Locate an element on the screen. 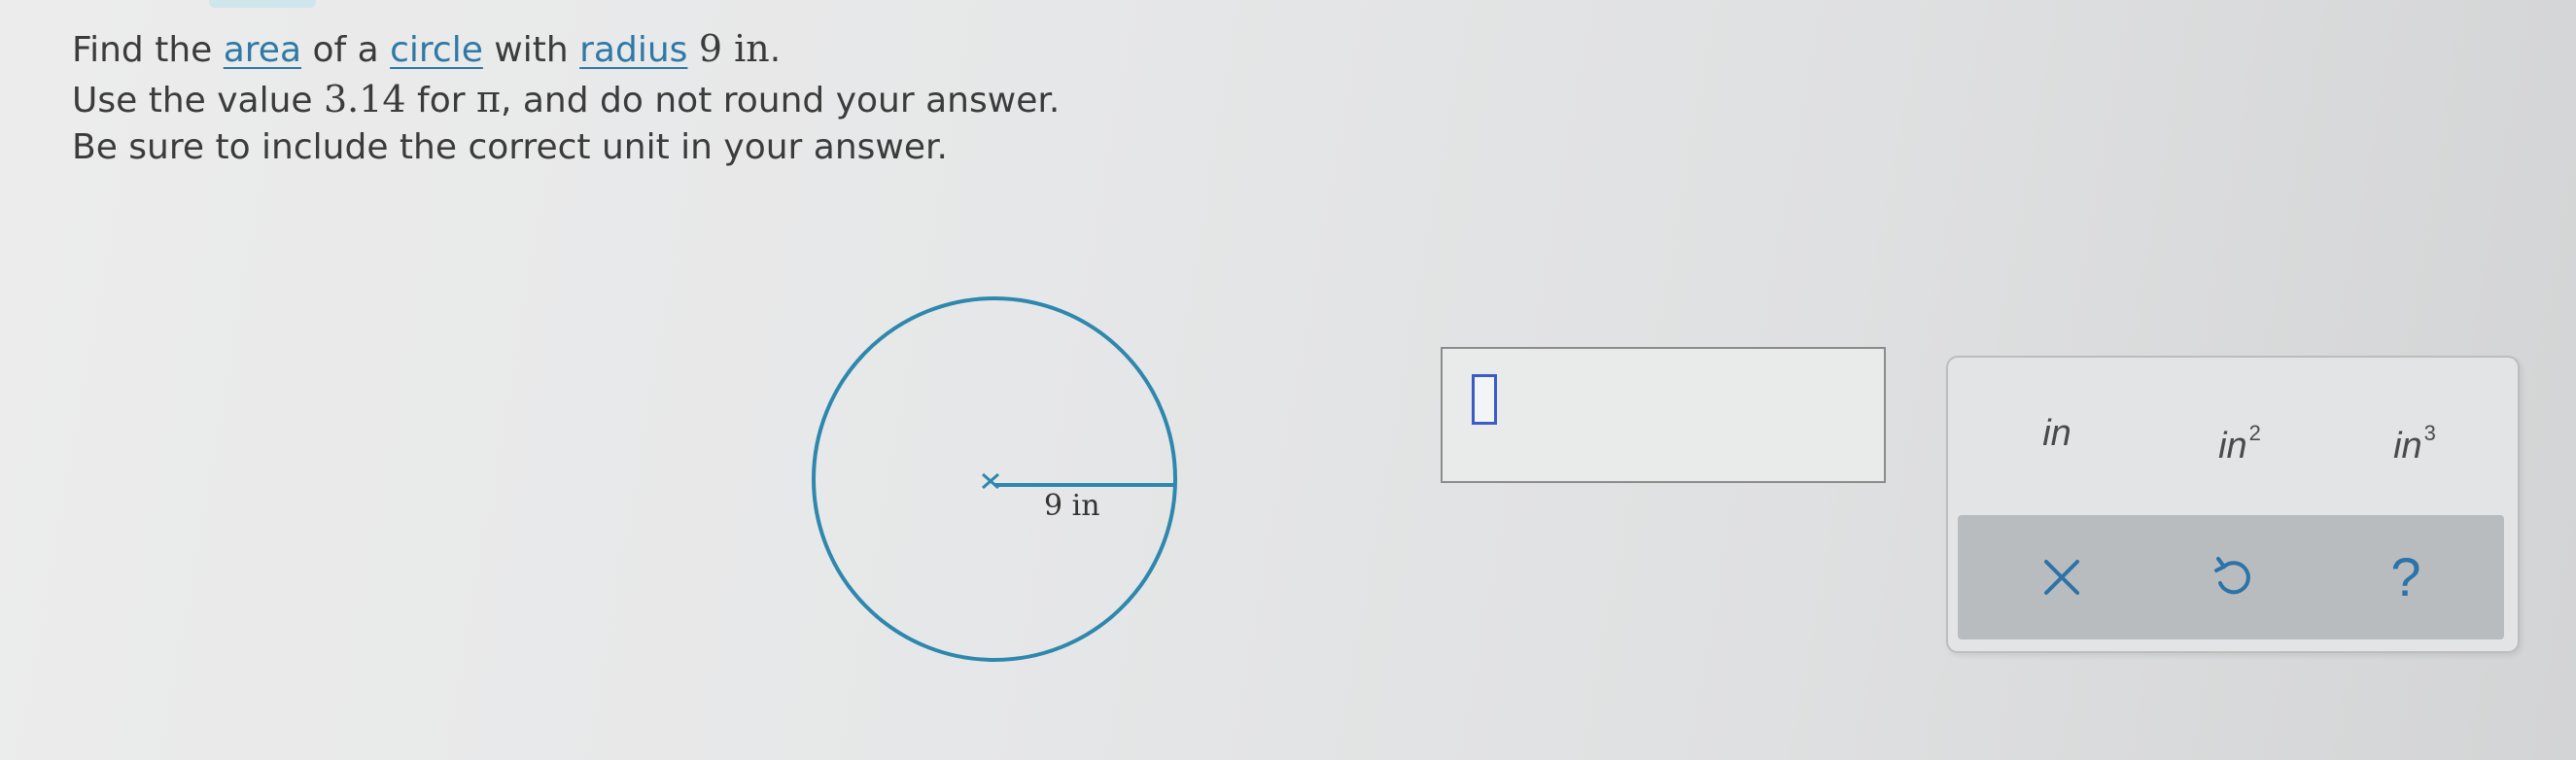  area-term-link: area is located at coordinates (262, 50).